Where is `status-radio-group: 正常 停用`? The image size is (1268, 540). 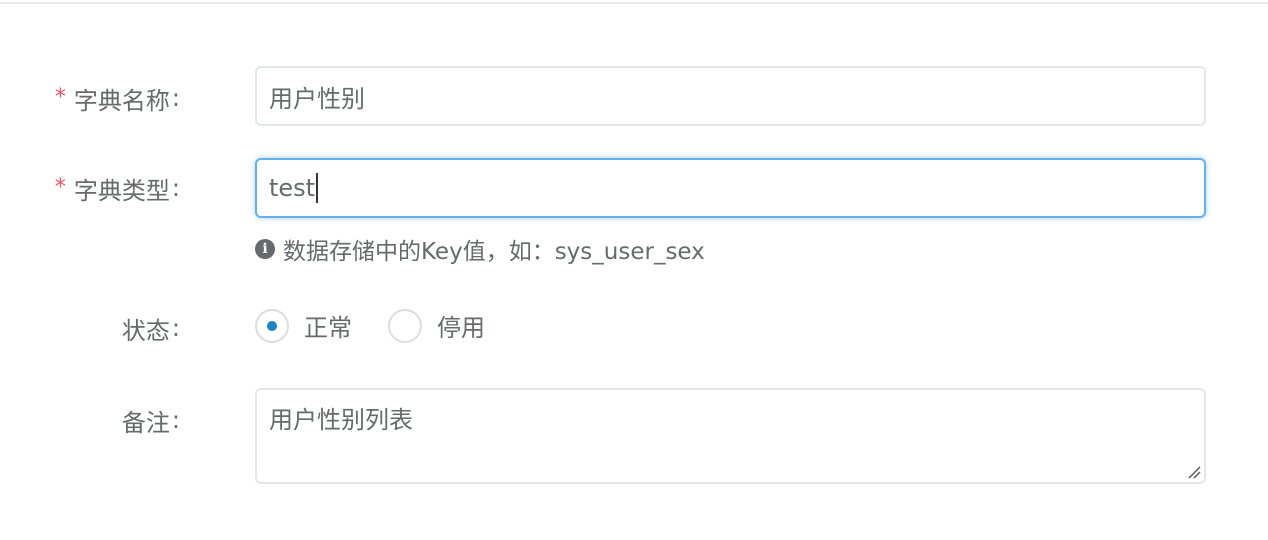 status-radio-group: 正常 停用 is located at coordinates (388, 325).